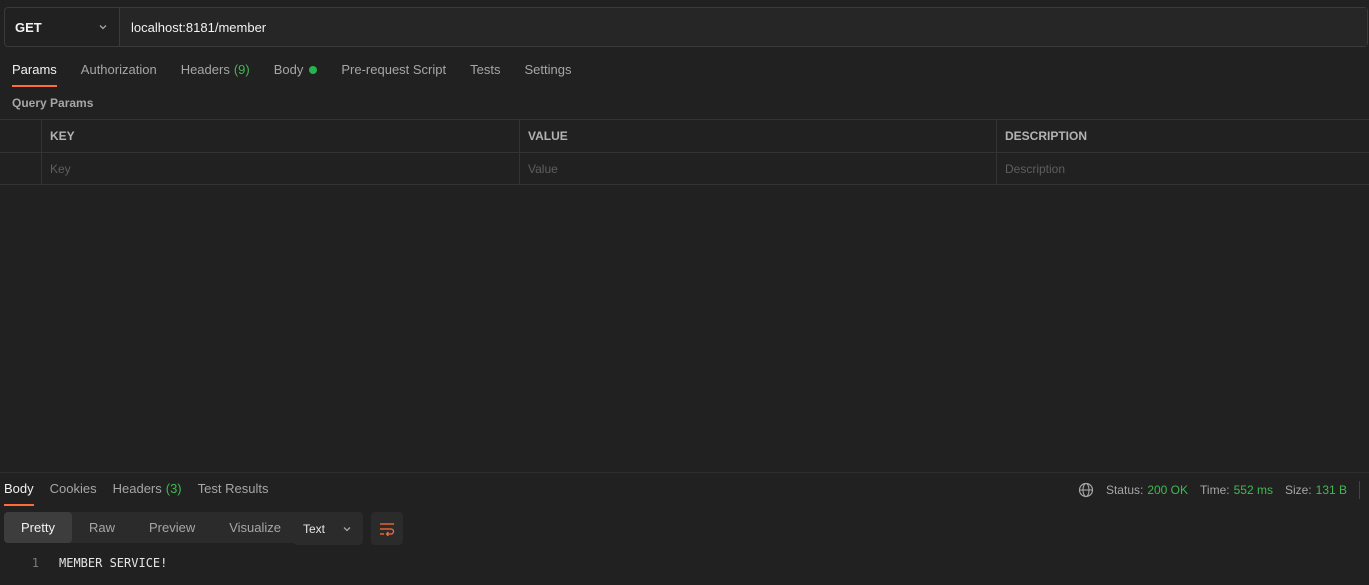 The width and height of the screenshot is (1369, 585). What do you see at coordinates (757, 168) in the screenshot?
I see `value-input: Value` at bounding box center [757, 168].